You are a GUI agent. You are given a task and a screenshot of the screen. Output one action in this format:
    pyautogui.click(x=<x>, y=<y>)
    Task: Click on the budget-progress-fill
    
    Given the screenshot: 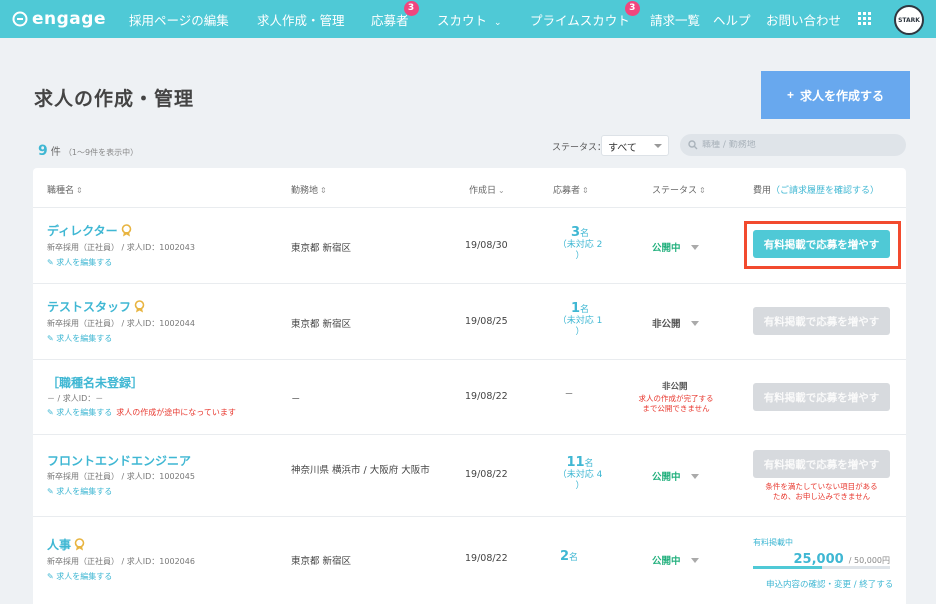 What is the action you would take?
    pyautogui.click(x=787, y=567)
    